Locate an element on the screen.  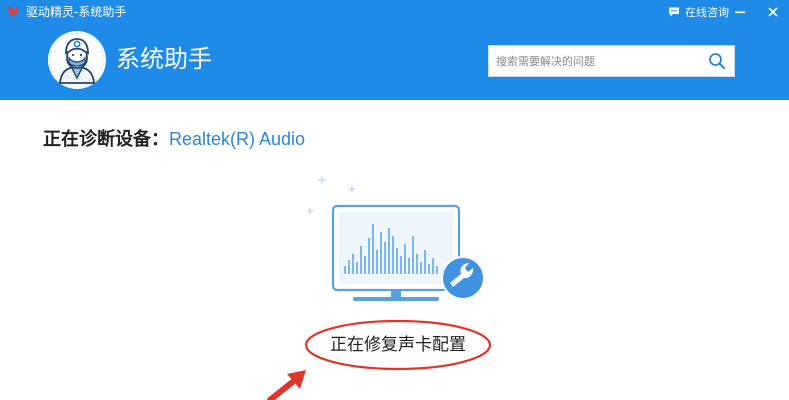
doctor-avatar-icon is located at coordinates (77, 60).